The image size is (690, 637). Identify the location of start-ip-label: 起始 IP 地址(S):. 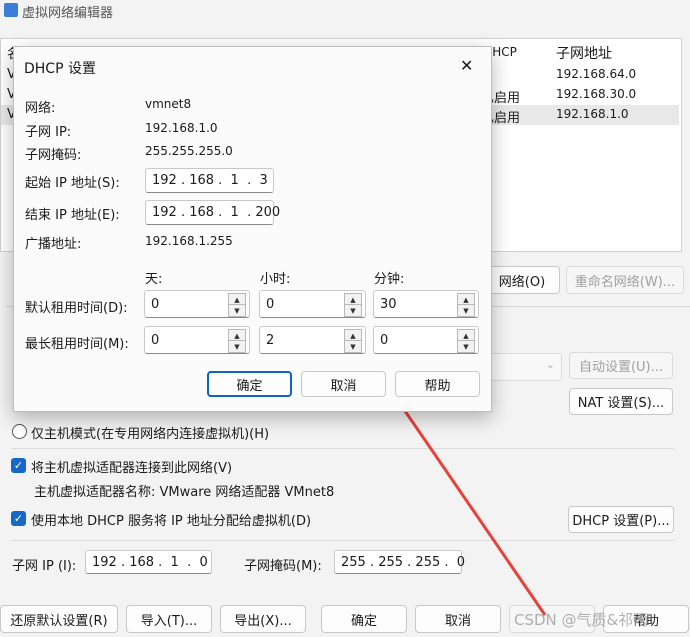
(72, 183).